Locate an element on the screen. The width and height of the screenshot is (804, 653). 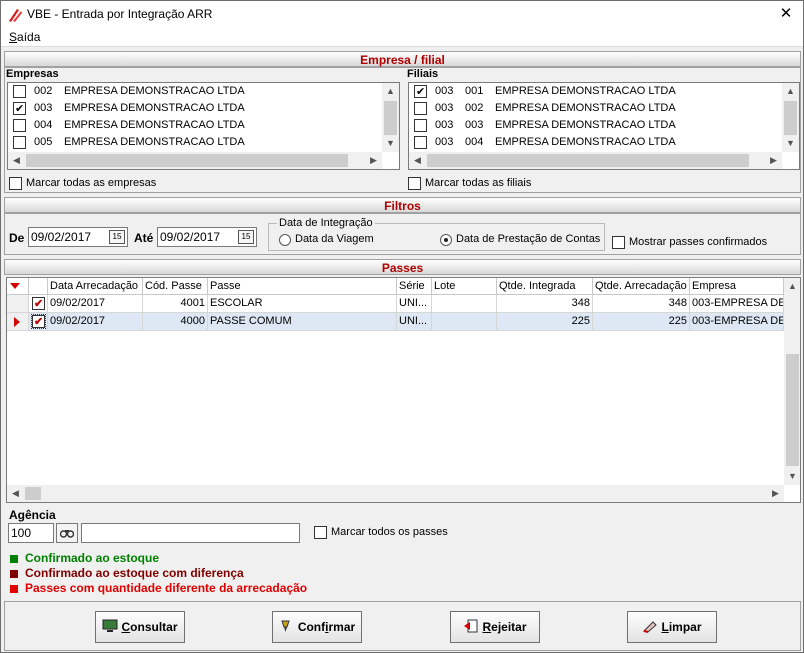
passes-header: Passes is located at coordinates (402, 267).